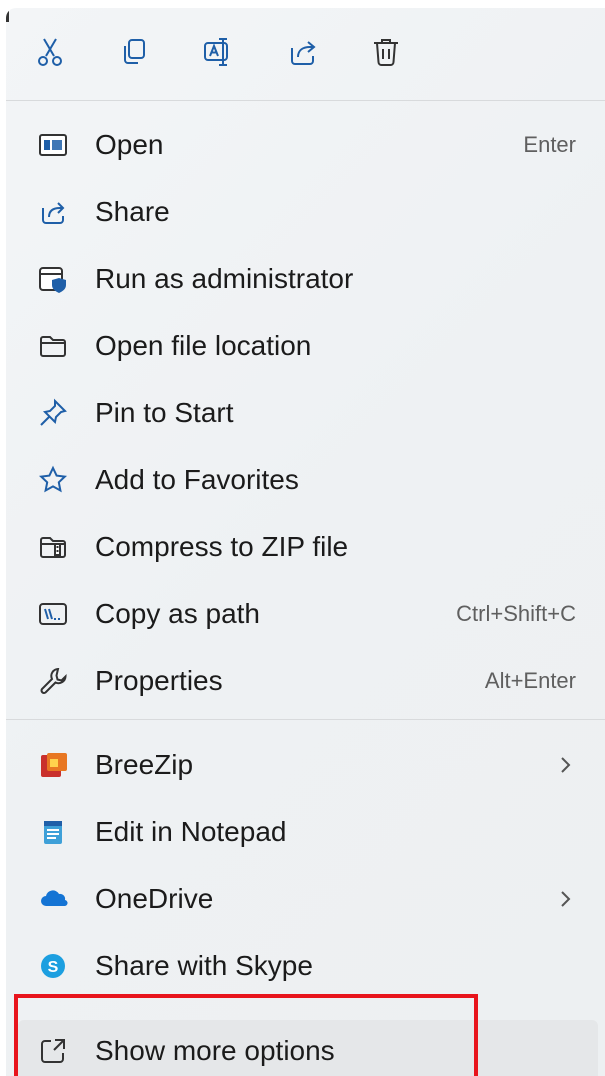 This screenshot has width=605, height=1076. I want to click on menu-item-open-file-location: Open file location, so click(305, 346).